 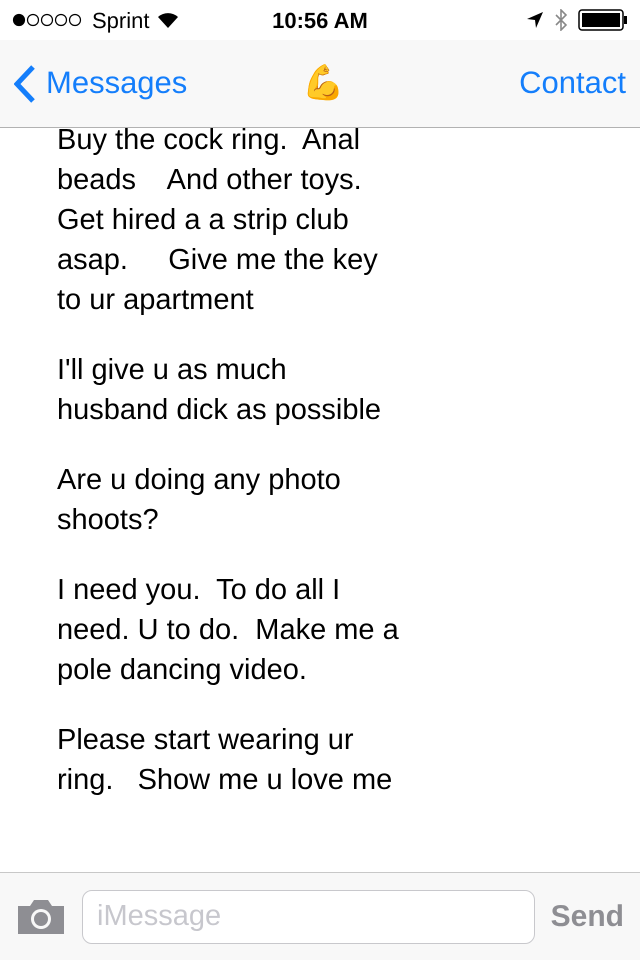 I want to click on message-field: iMessage, so click(x=308, y=917).